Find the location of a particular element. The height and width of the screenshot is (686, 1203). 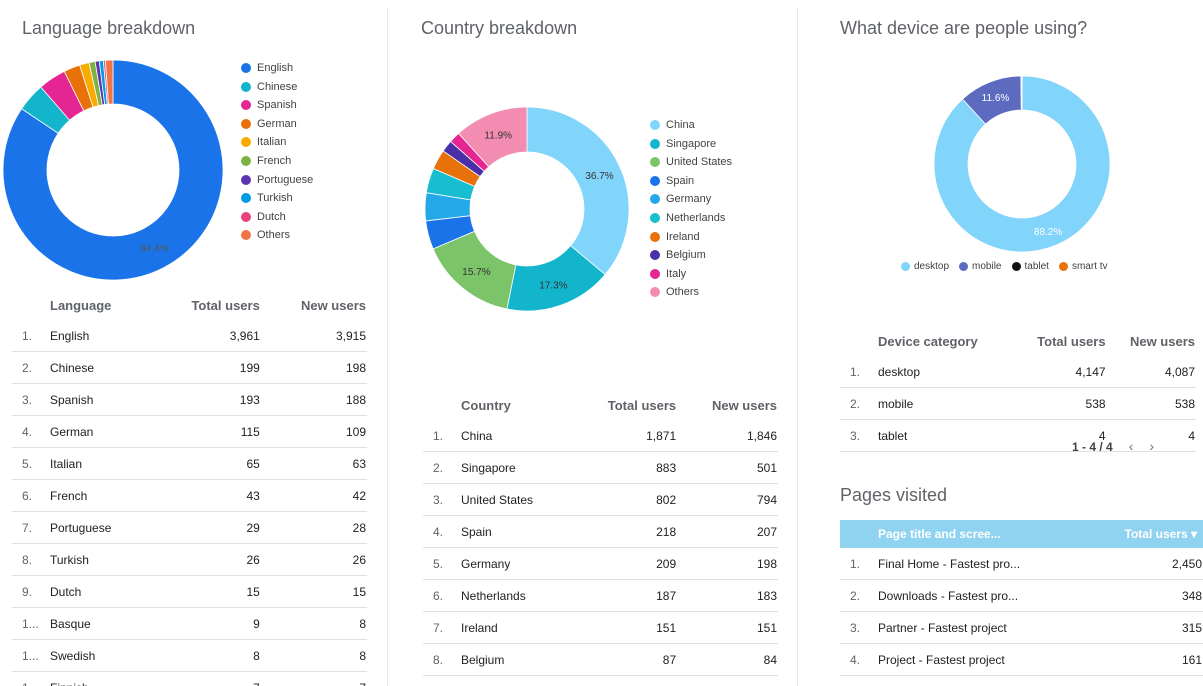

legend-item-german: German is located at coordinates (277, 124).